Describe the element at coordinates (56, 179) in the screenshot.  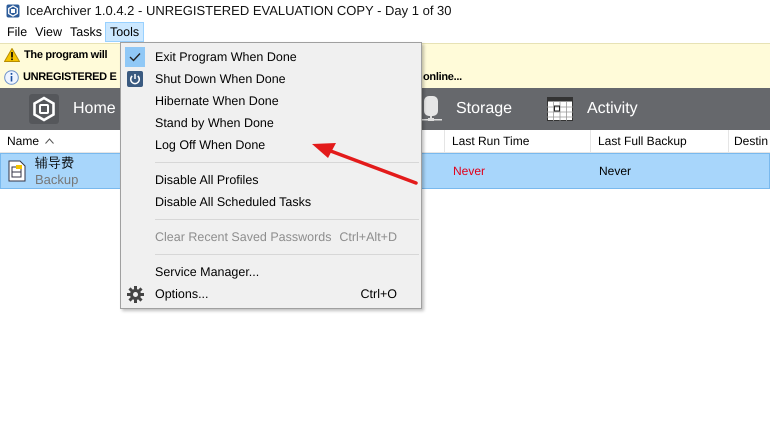
I see `profile-type: Backup` at that location.